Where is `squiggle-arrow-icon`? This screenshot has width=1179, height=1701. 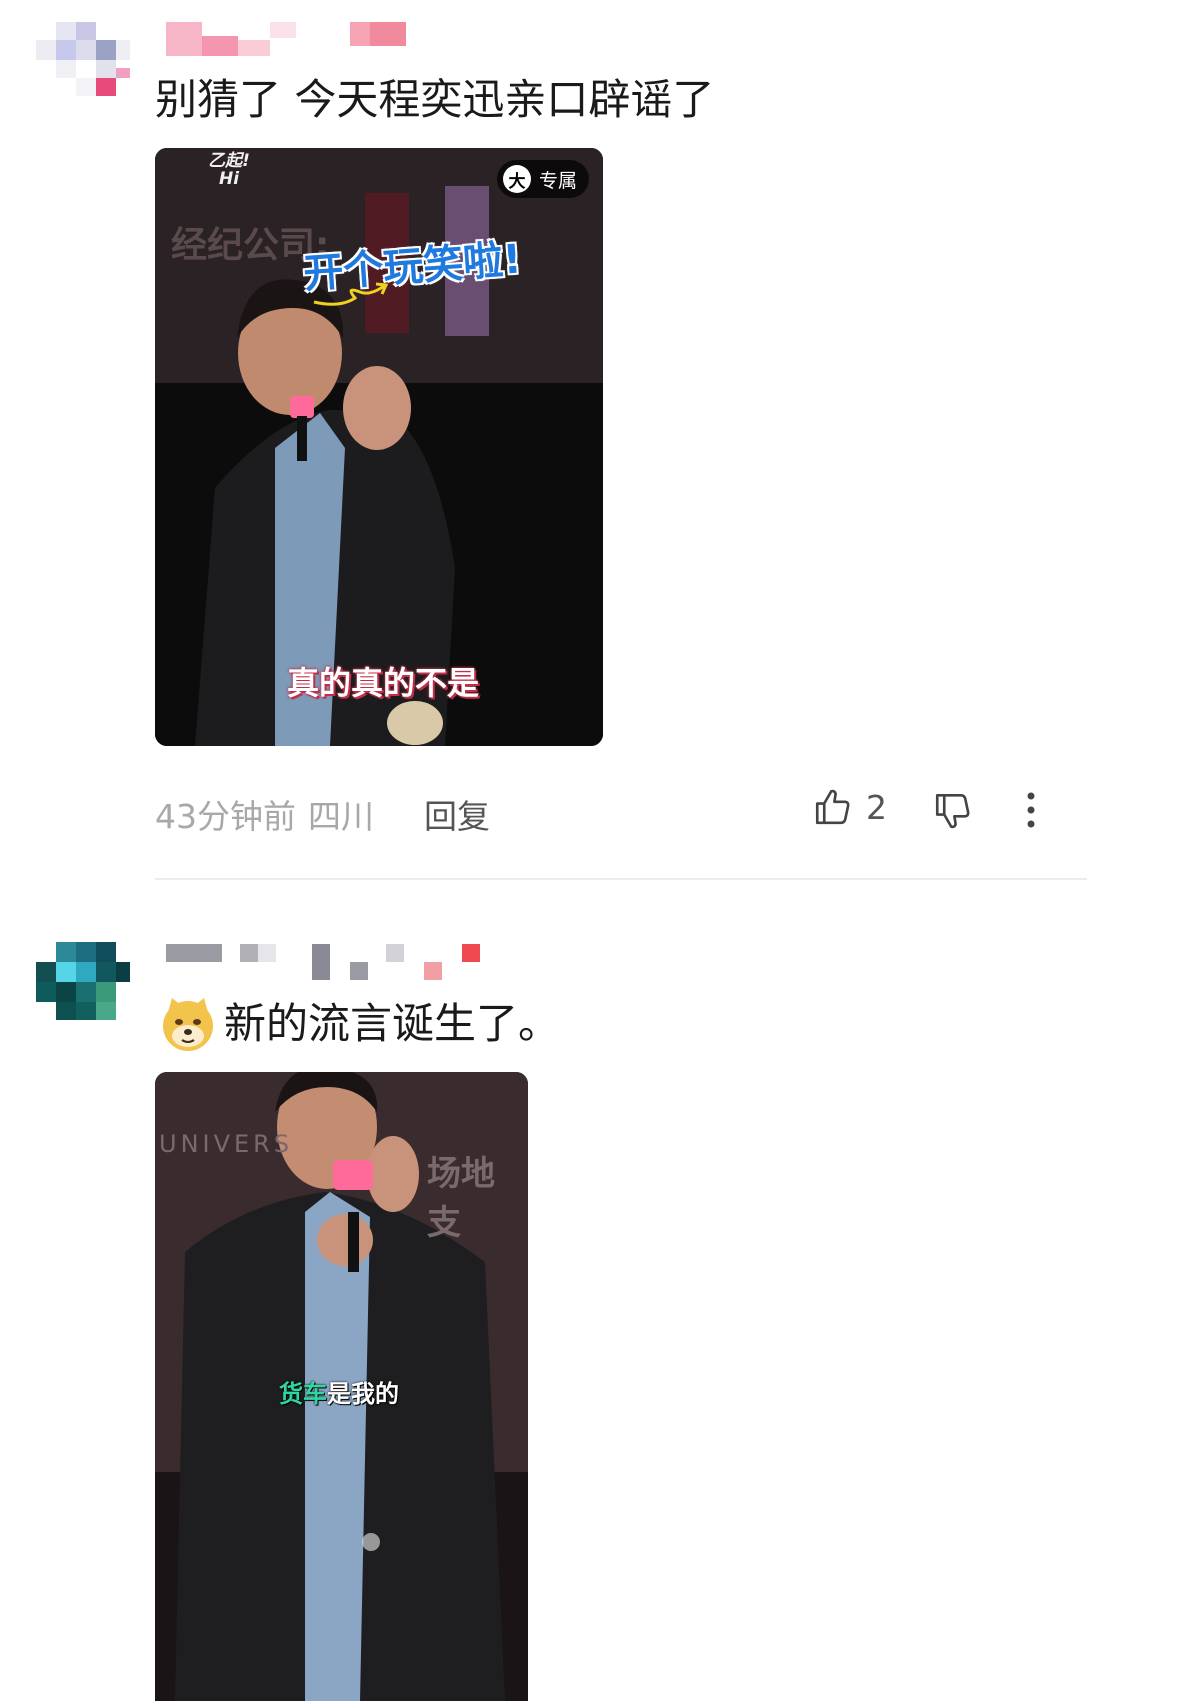 squiggle-arrow-icon is located at coordinates (351, 294).